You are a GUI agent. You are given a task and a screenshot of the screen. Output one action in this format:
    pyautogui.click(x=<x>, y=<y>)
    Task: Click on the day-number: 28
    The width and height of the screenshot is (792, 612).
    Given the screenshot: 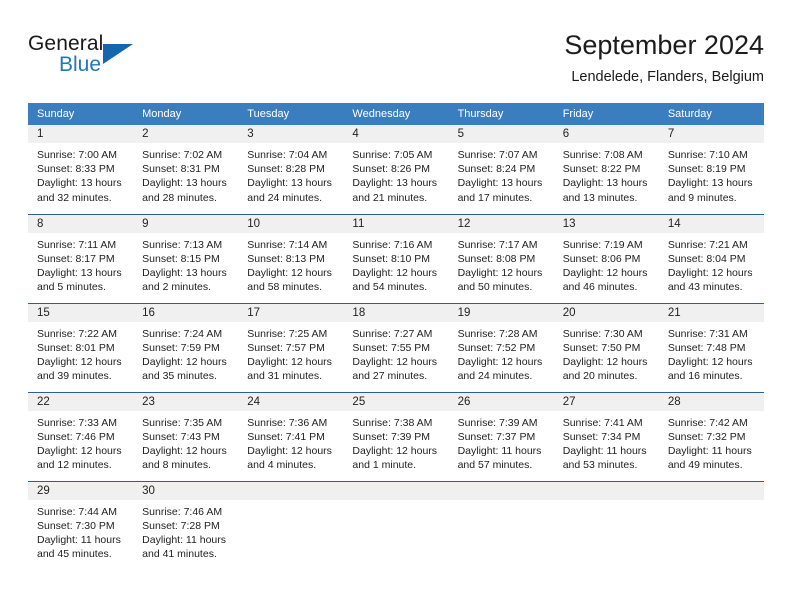 What is the action you would take?
    pyautogui.click(x=711, y=401)
    